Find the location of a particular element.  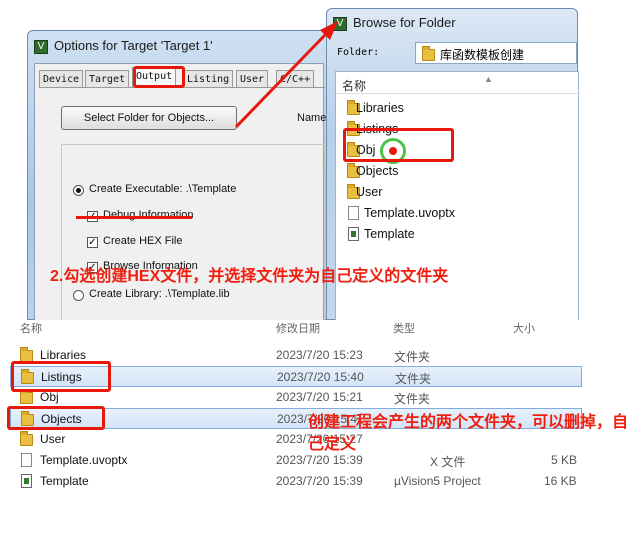

annotation-note-folders: 创建工程会产生的两个文件夹，可以删掉，自己定义 is located at coordinates (468, 433).